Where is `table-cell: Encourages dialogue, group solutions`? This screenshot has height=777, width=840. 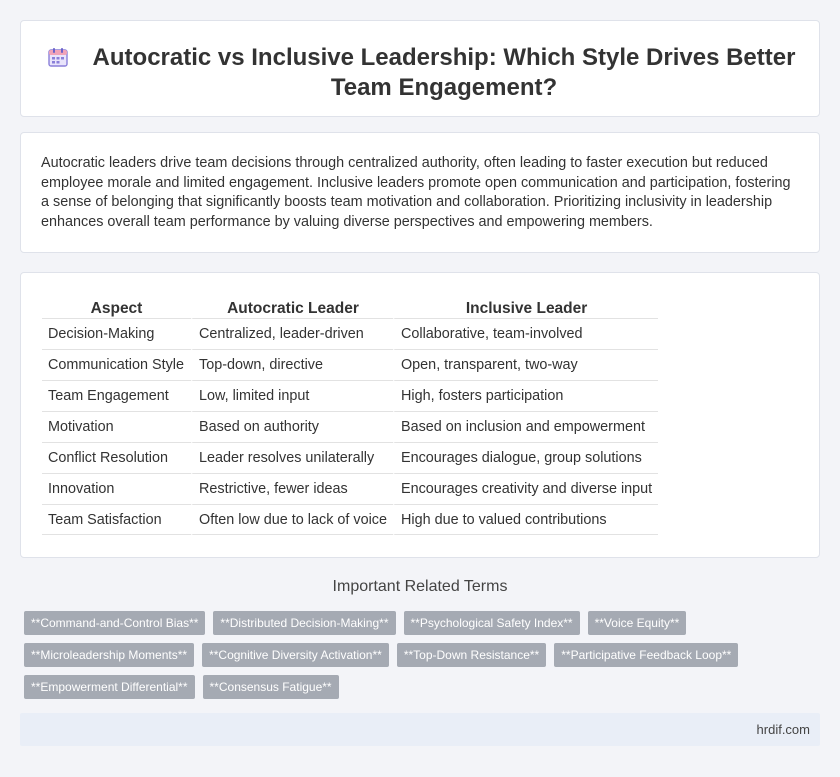
table-cell: Encourages dialogue, group solutions is located at coordinates (525, 457).